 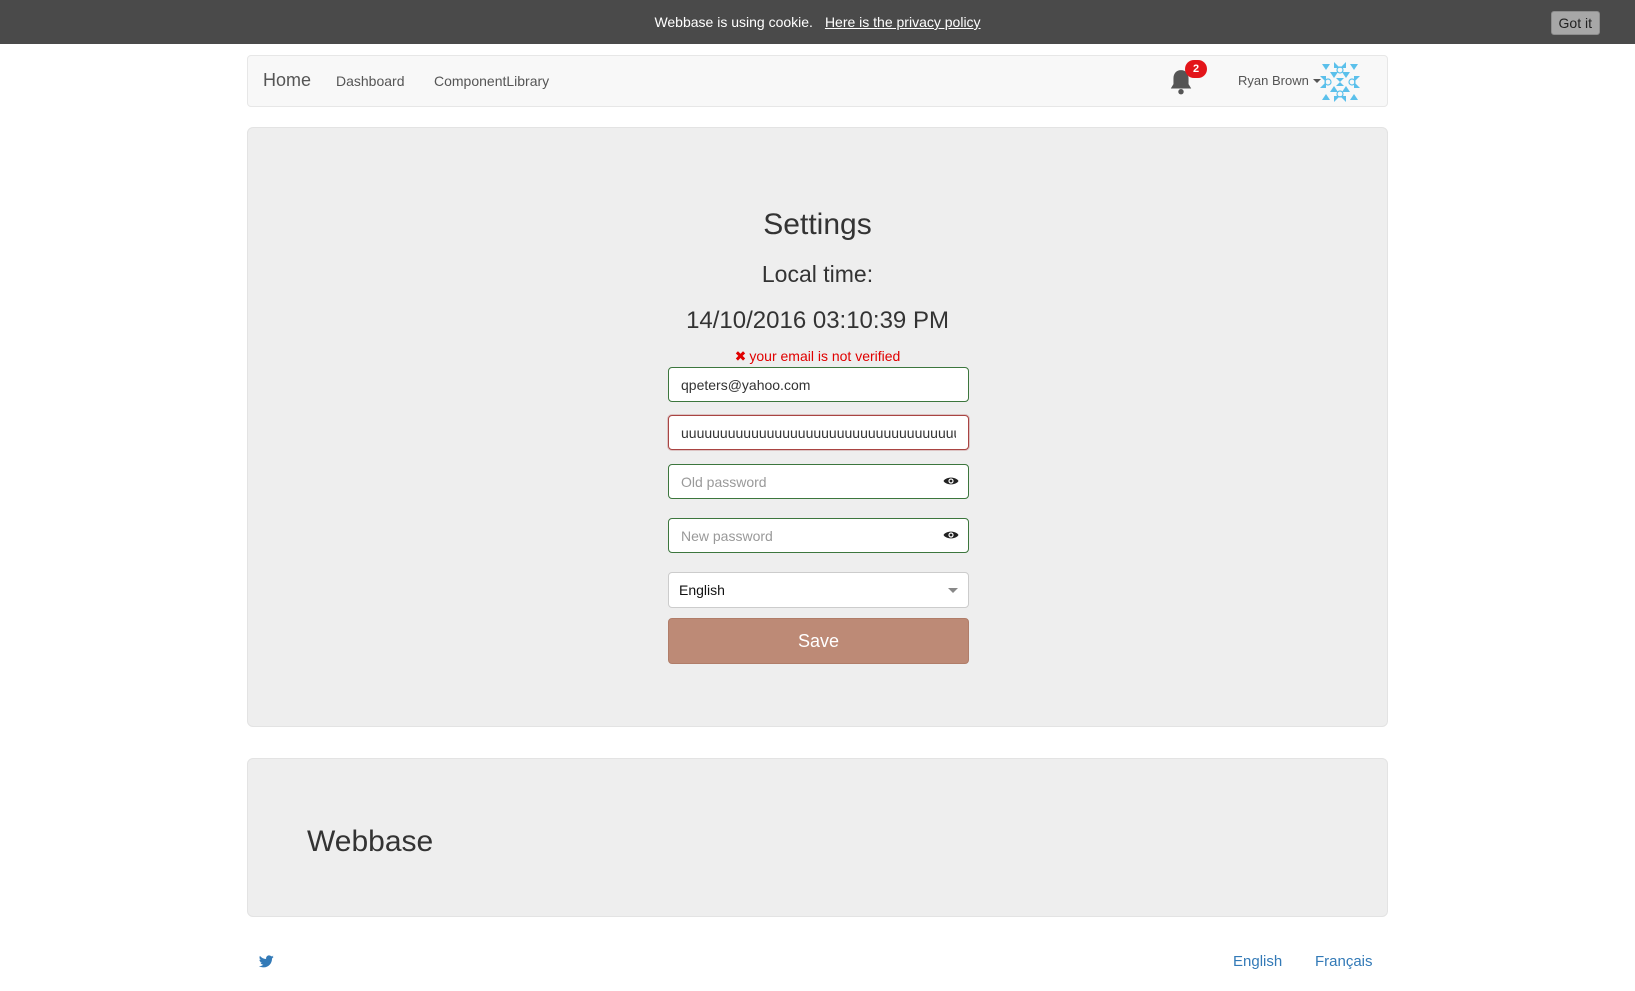 What do you see at coordinates (702, 590) in the screenshot?
I see `language-select-value: English` at bounding box center [702, 590].